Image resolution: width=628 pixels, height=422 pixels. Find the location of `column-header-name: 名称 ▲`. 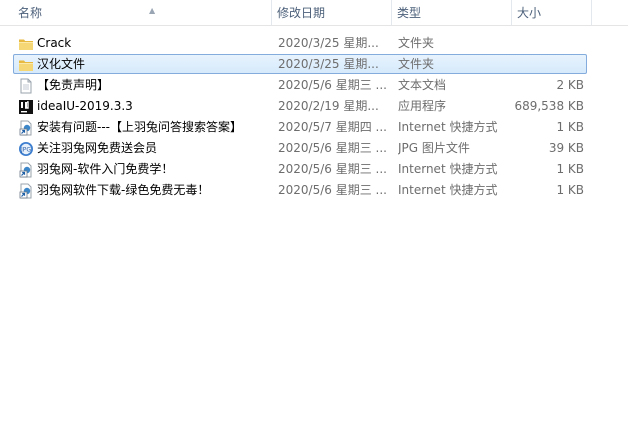

column-header-name: 名称 ▲ is located at coordinates (142, 12).